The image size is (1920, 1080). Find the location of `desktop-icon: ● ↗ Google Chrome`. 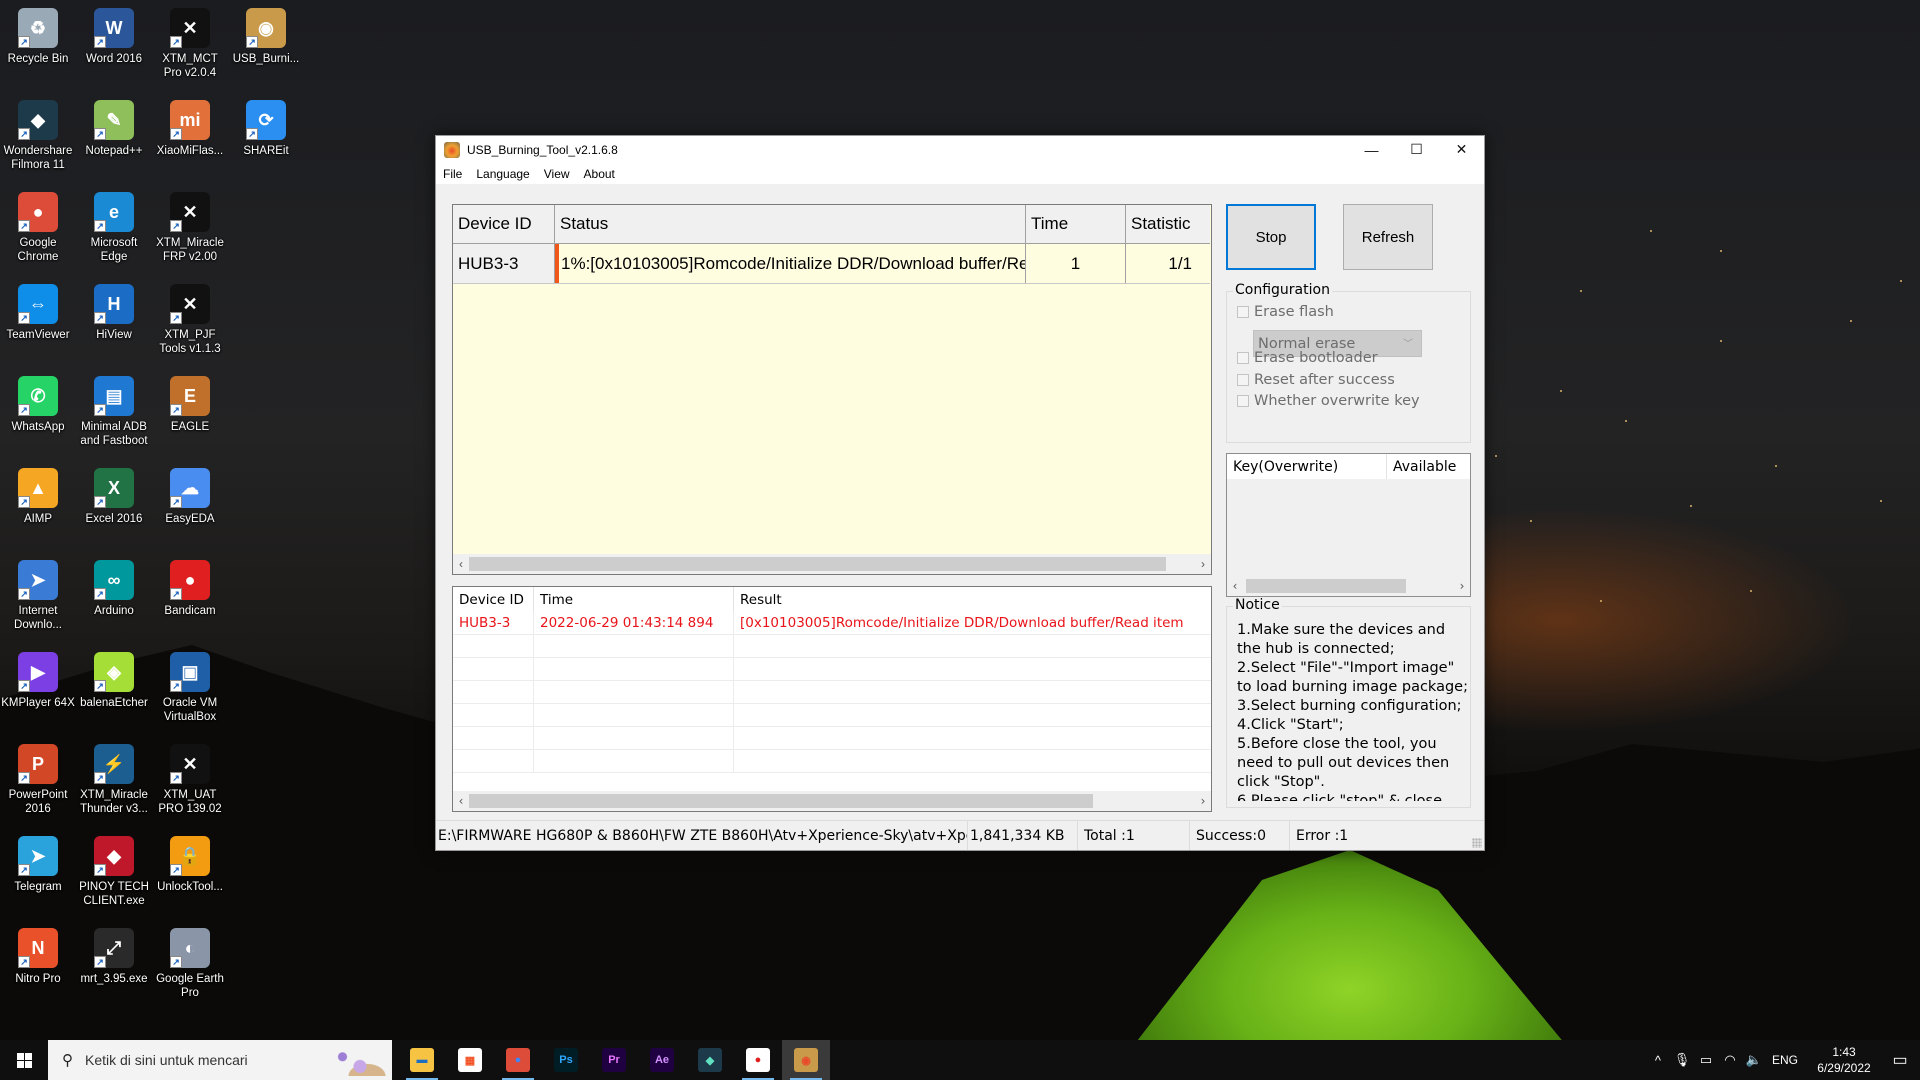

desktop-icon: ● ↗ Google Chrome is located at coordinates (38, 228).